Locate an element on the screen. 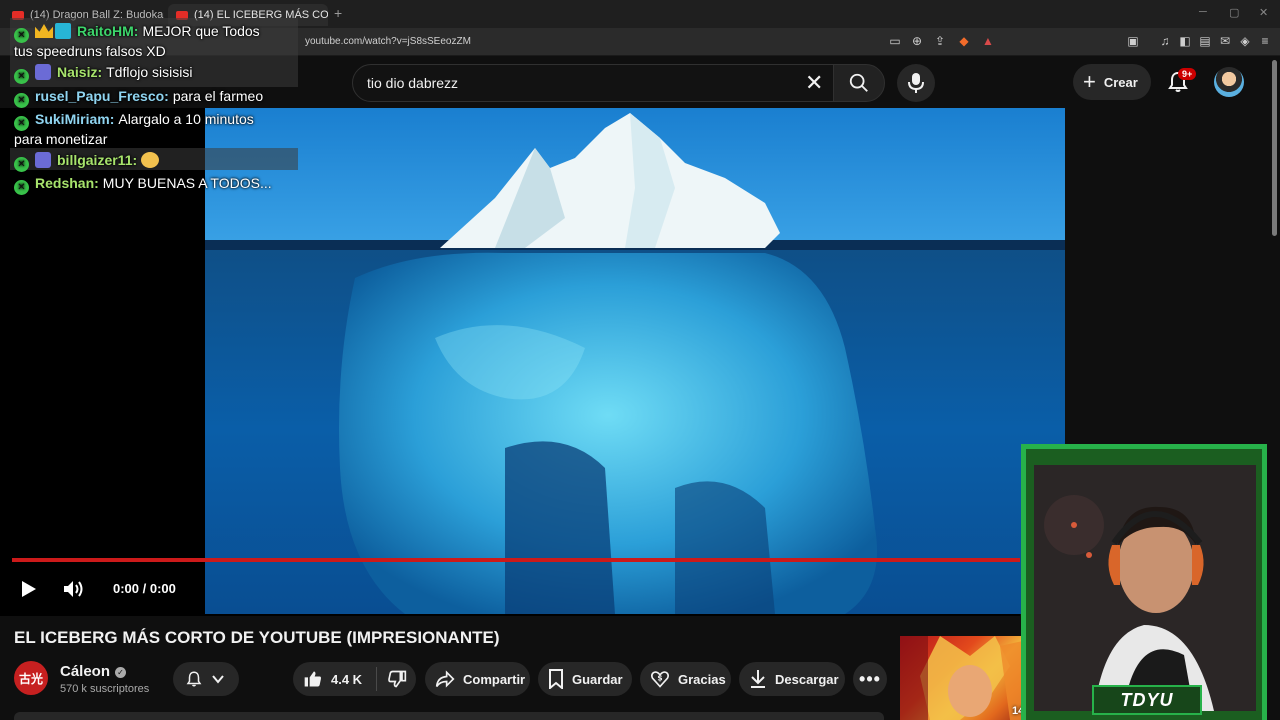  channel-name-text: Cáleon is located at coordinates (85, 671).